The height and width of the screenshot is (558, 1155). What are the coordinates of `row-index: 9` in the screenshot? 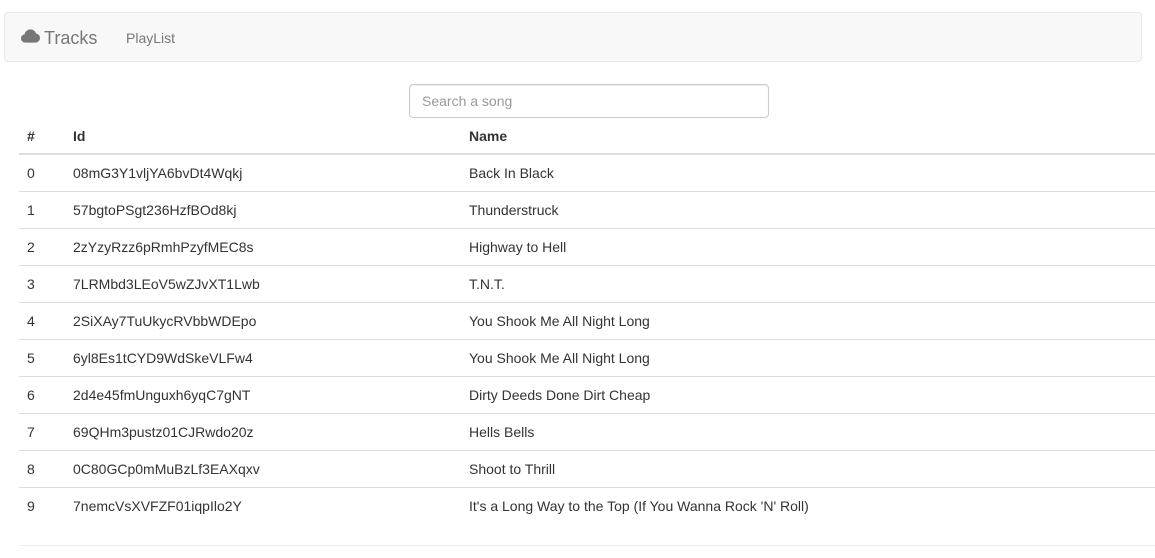 It's located at (31, 505).